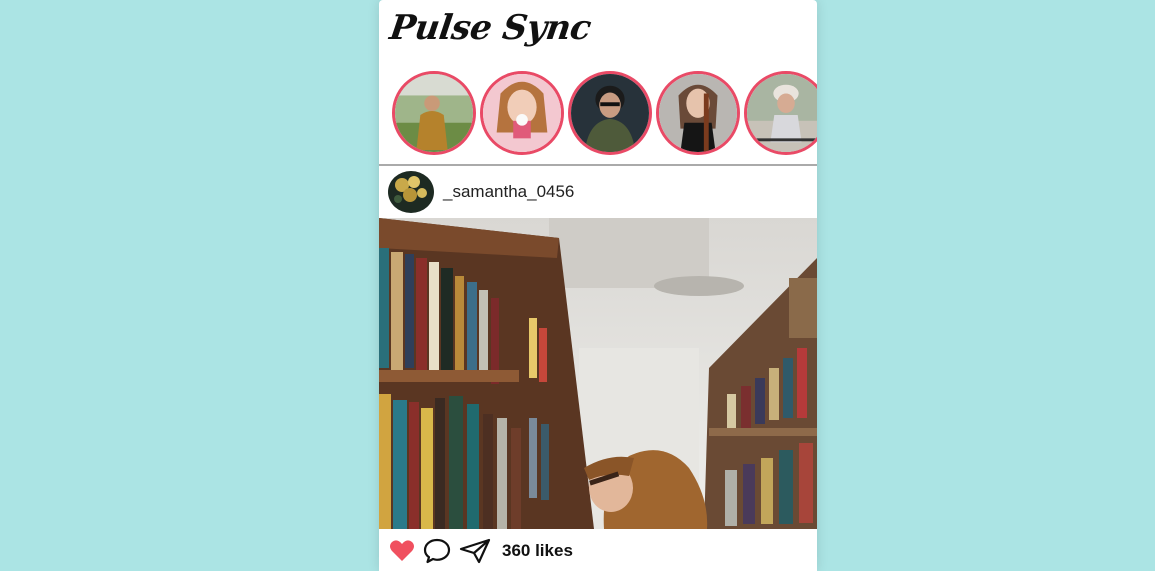 The width and height of the screenshot is (1155, 571). Describe the element at coordinates (490, 28) in the screenshot. I see `app-logo: Pulse Sync` at that location.